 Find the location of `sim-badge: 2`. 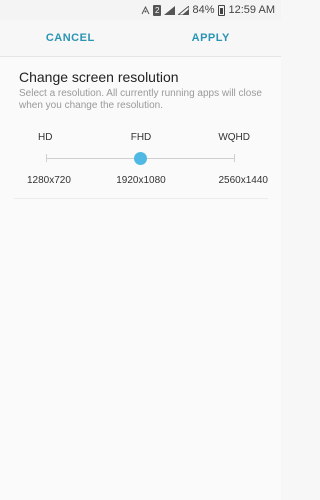

sim-badge: 2 is located at coordinates (157, 10).